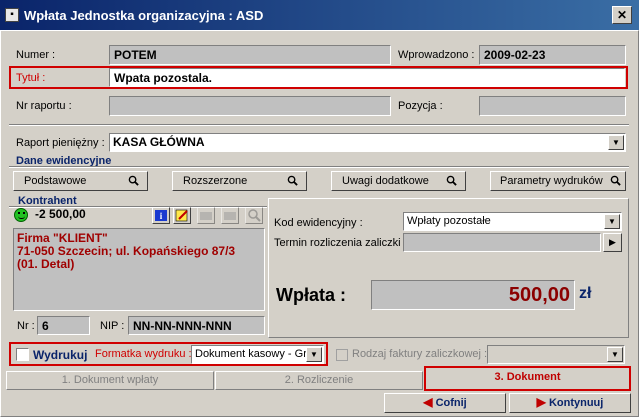  What do you see at coordinates (420, 106) in the screenshot?
I see `pozycja-label: Pozycja :` at bounding box center [420, 106].